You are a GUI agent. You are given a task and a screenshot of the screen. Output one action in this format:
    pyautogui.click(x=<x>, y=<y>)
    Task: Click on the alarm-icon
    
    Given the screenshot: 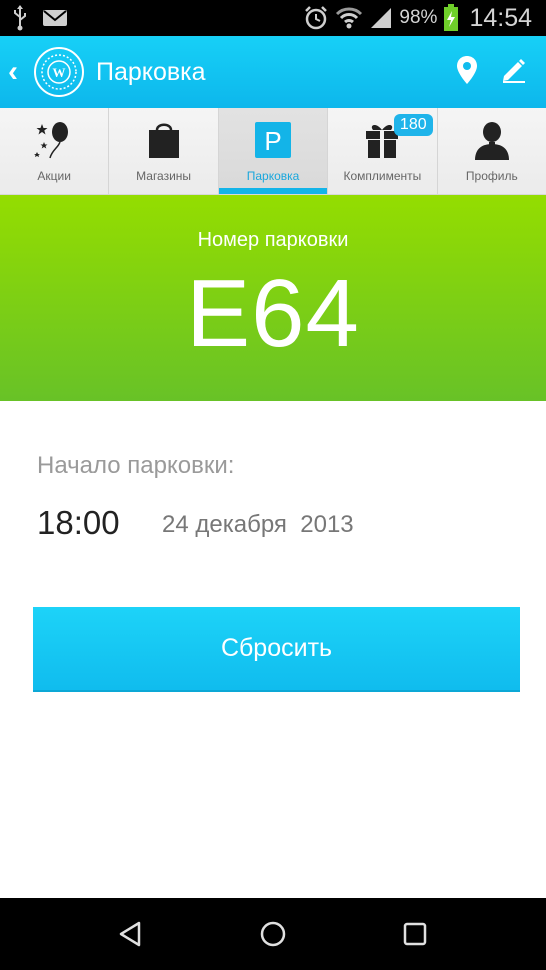 What is the action you would take?
    pyautogui.click(x=316, y=18)
    